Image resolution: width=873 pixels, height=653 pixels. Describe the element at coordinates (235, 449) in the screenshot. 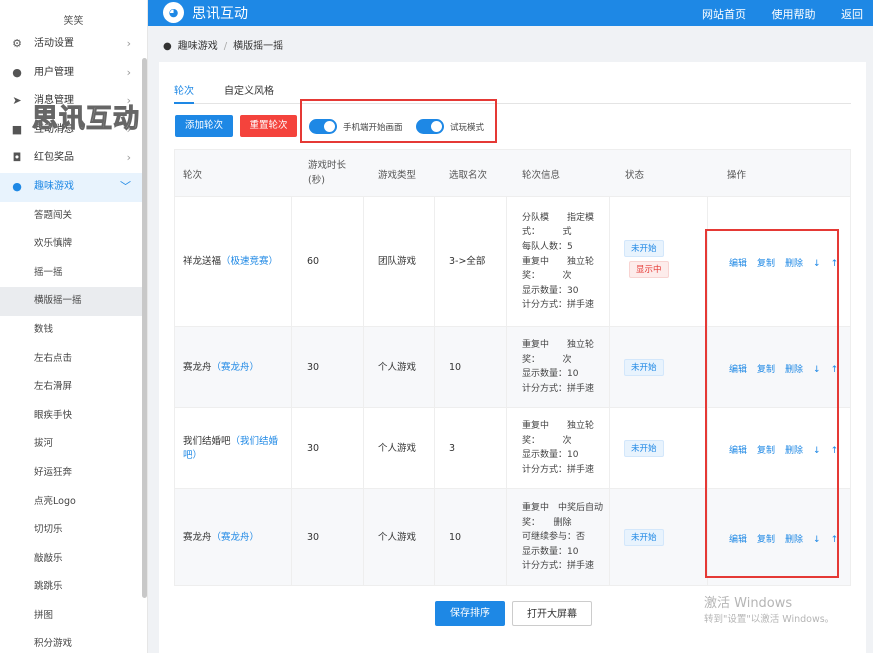

I see `round-name-cell: 我们结婚吧（我们结婚吧）` at that location.